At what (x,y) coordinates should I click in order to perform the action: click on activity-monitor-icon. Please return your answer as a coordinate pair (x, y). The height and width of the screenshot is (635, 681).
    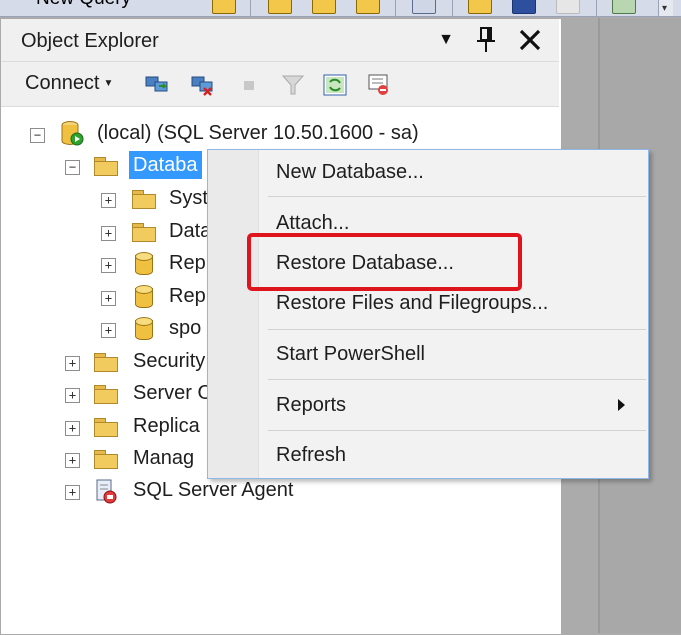
    Looking at the image, I should click on (424, 7).